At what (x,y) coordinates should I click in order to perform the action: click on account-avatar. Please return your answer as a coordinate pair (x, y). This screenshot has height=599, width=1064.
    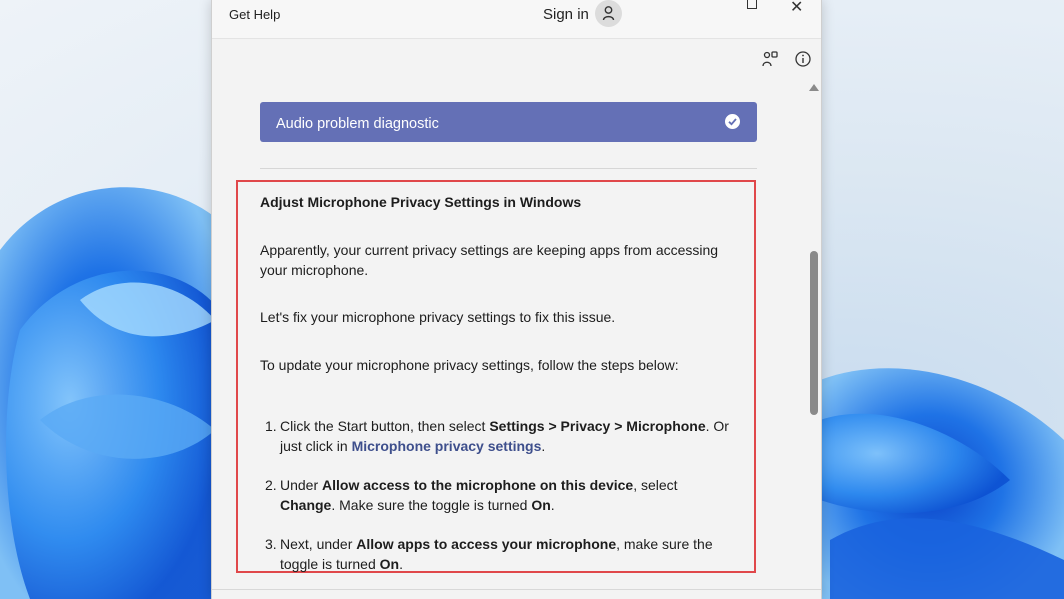
    Looking at the image, I should click on (608, 13).